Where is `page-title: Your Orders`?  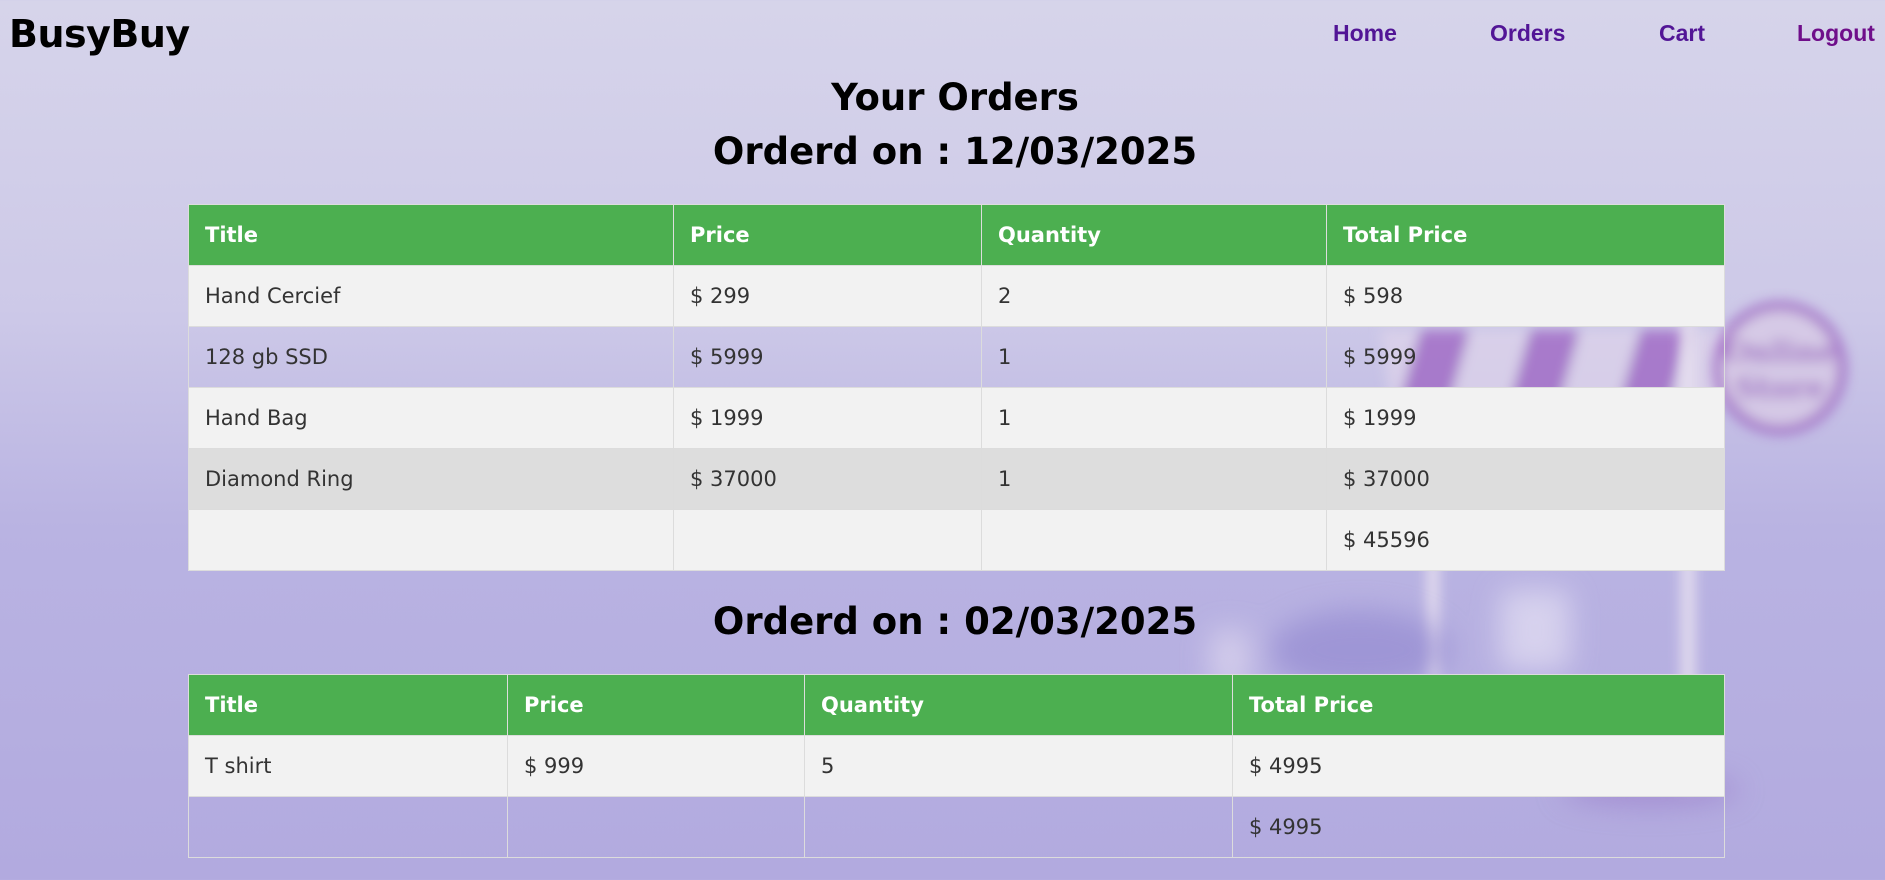 page-title: Your Orders is located at coordinates (955, 97).